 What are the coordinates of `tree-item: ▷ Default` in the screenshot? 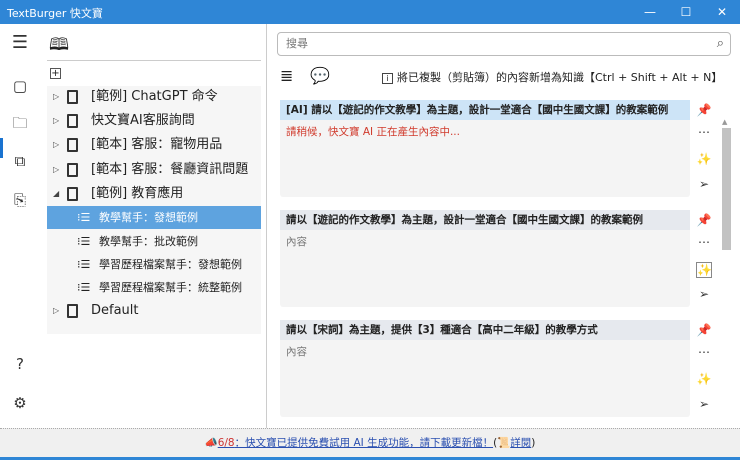 It's located at (154, 310).